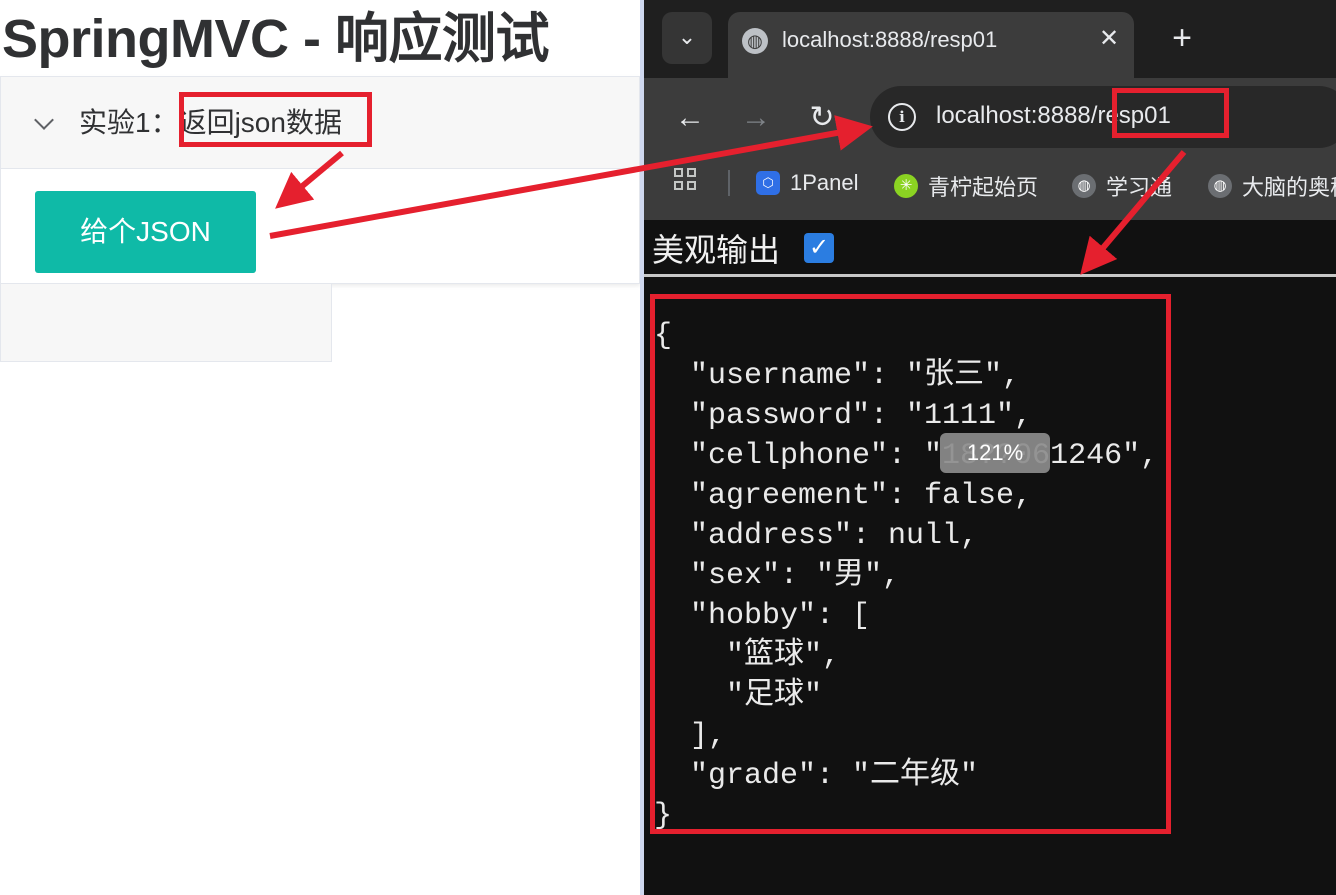 This screenshot has height=895, width=1336. Describe the element at coordinates (924, 456) in the screenshot. I see `json-line: "cellphone": "18??061246",` at that location.